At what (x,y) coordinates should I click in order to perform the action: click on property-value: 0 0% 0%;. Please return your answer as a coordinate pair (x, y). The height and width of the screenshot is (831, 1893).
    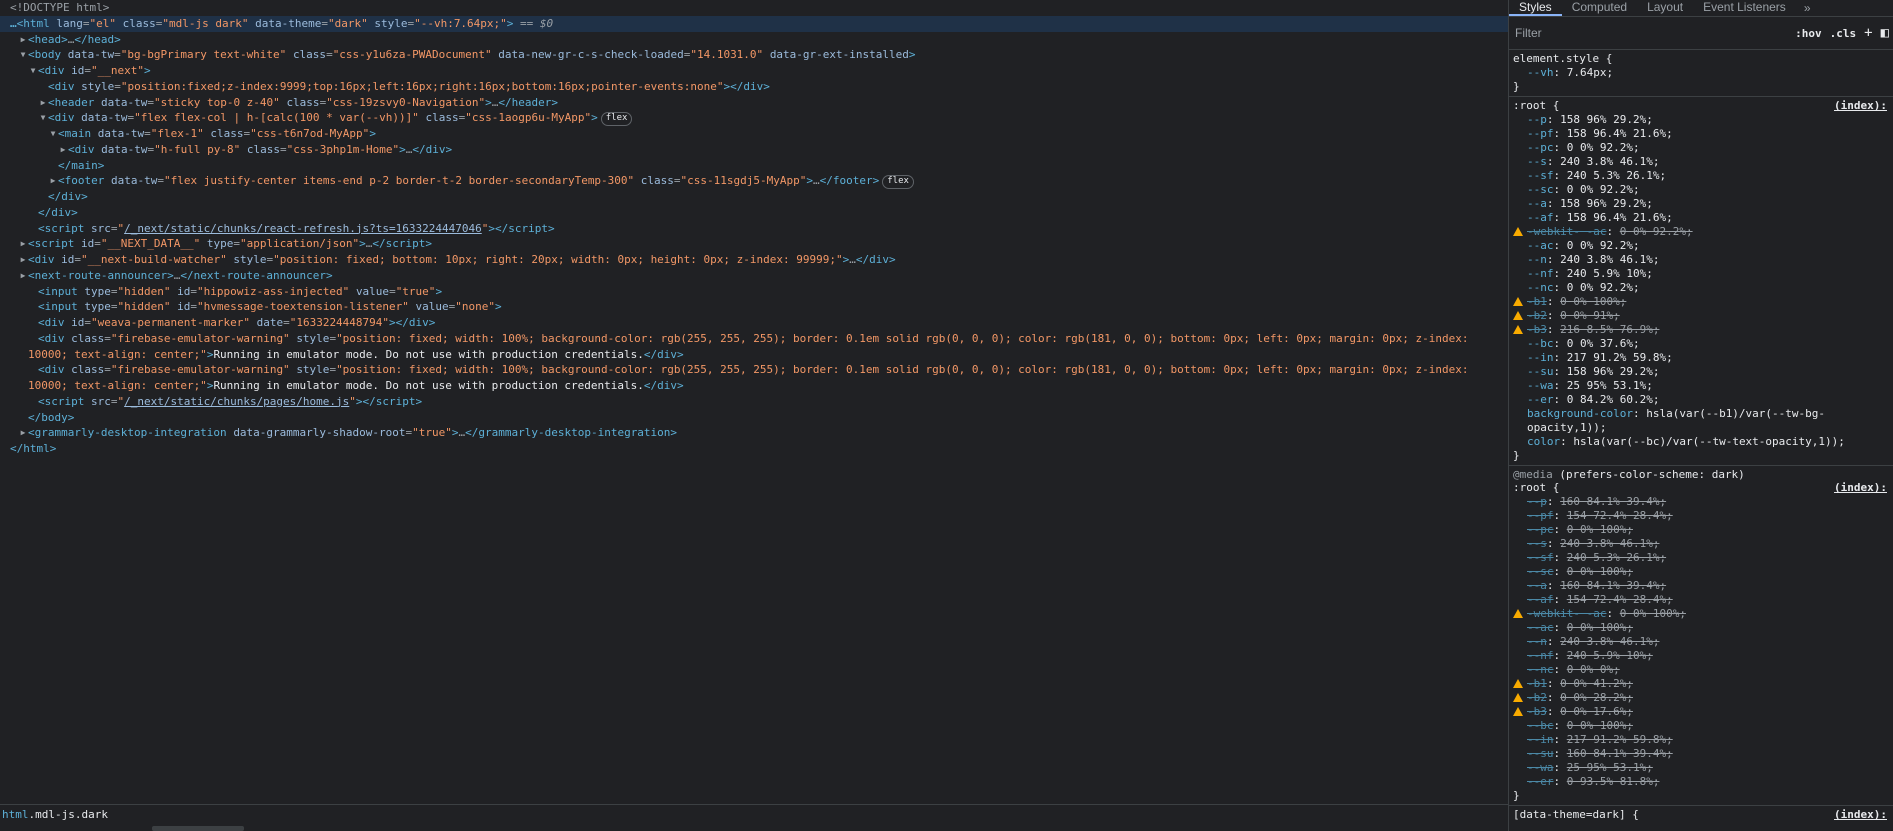
    Looking at the image, I should click on (1593, 669).